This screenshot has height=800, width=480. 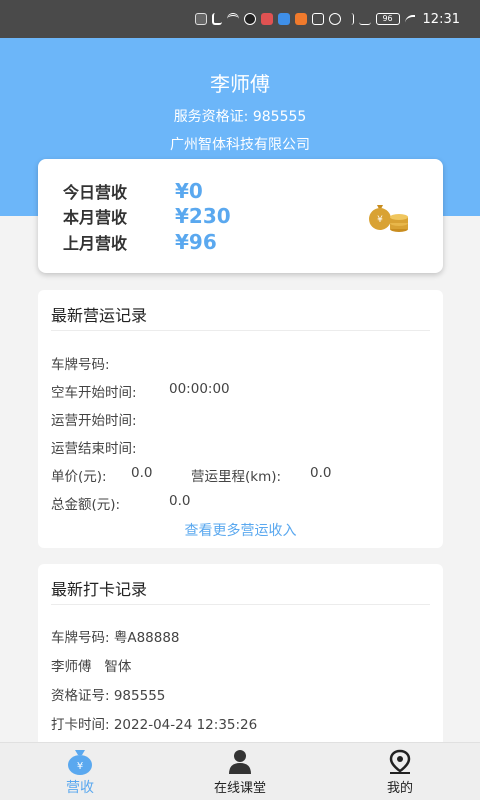 What do you see at coordinates (180, 501) in the screenshot?
I see `total-amount-value: 0.0` at bounding box center [180, 501].